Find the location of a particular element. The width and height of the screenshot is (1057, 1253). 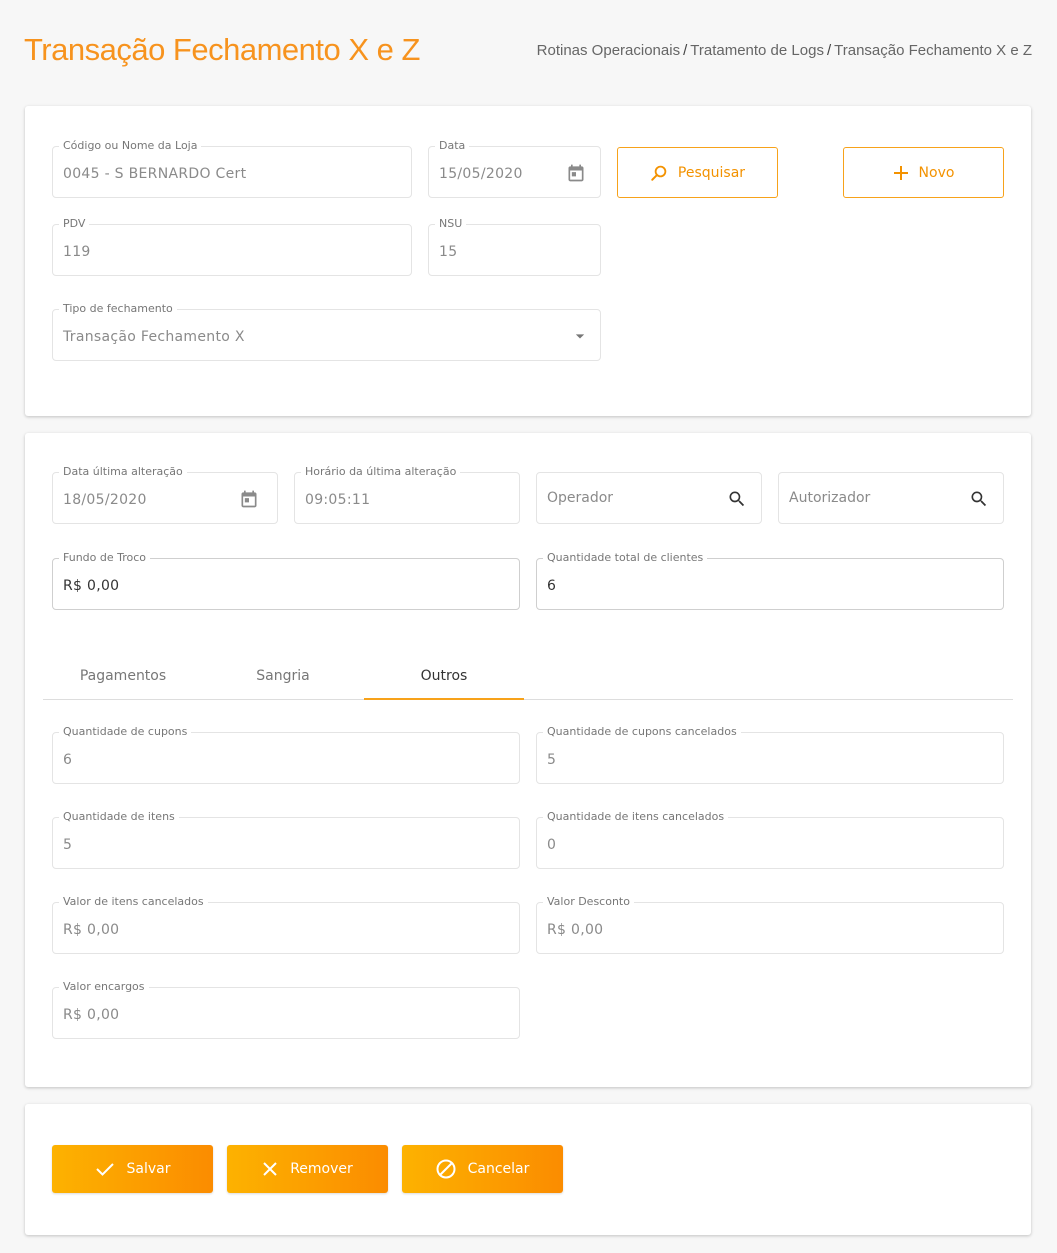

cancelled-item-count-value: 0 is located at coordinates (552, 845).